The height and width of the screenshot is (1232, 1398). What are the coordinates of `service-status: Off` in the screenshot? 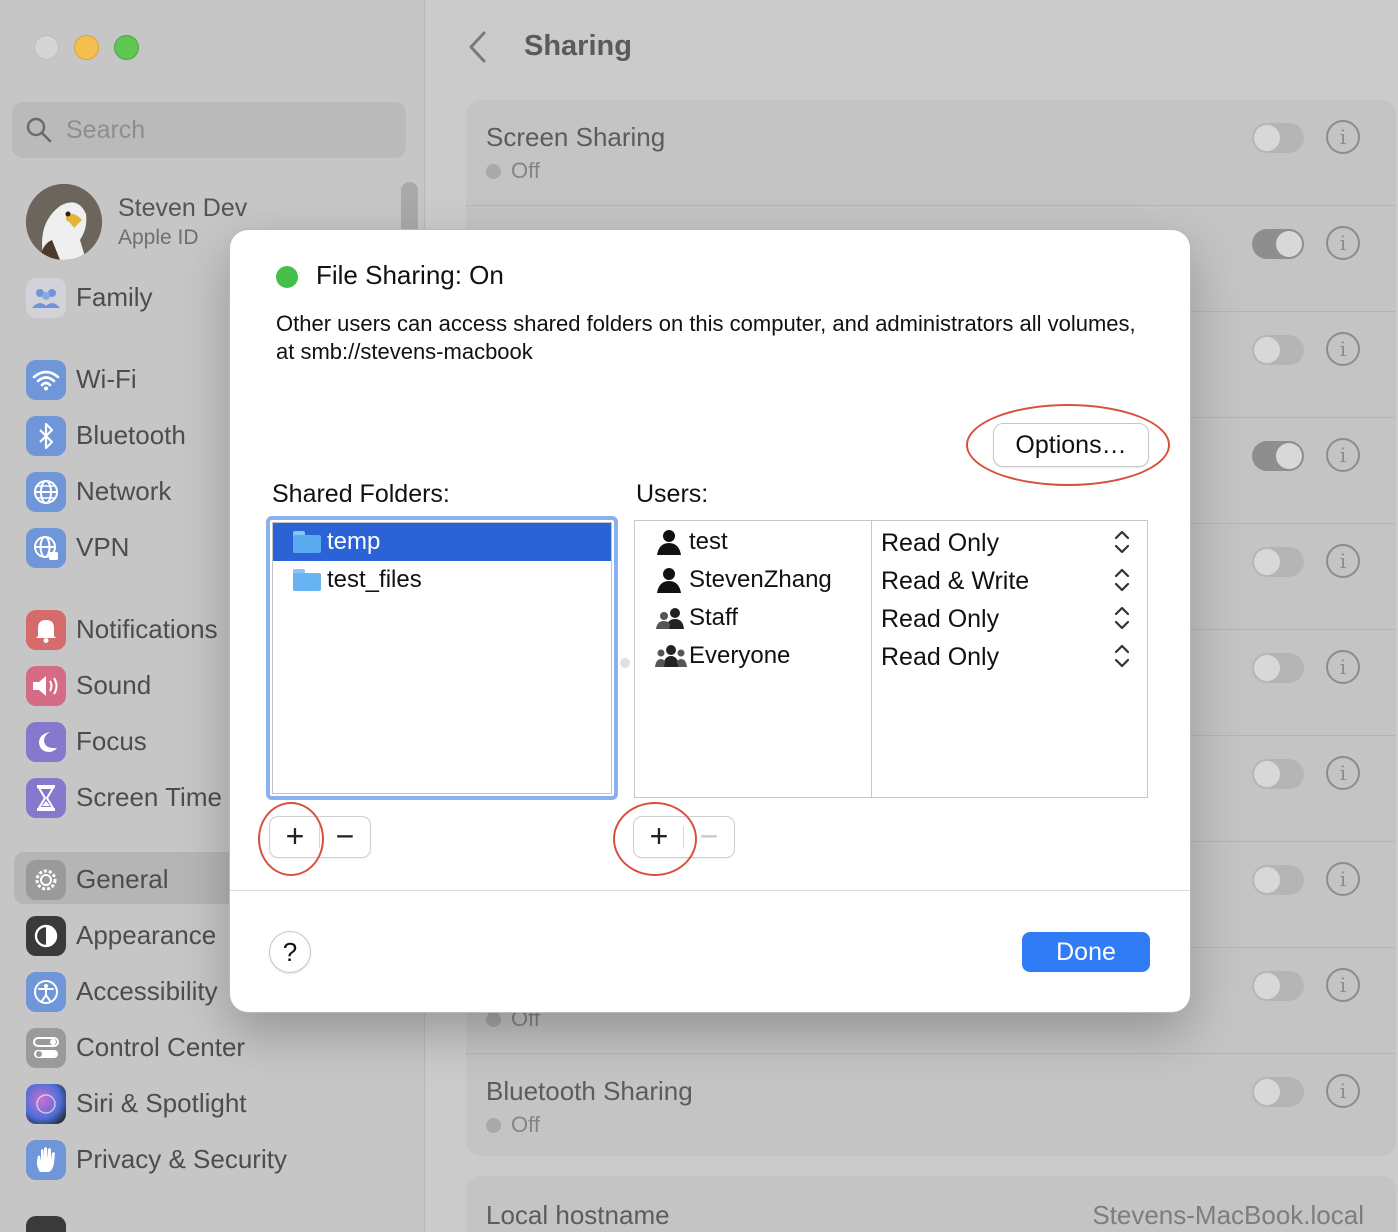 It's located at (513, 171).